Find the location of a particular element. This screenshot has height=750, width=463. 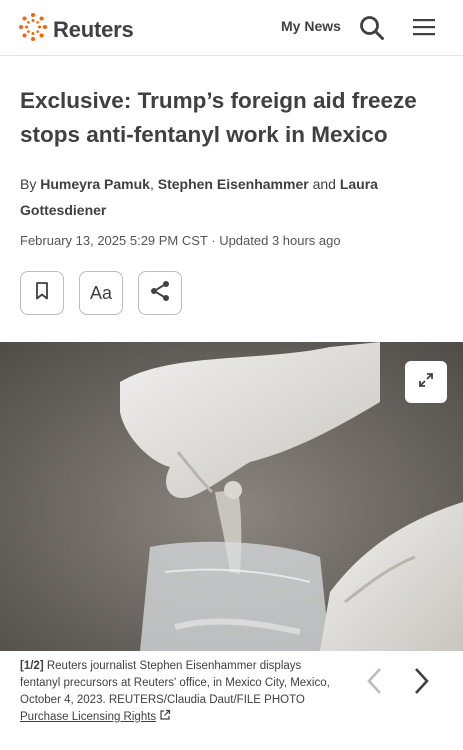

hamburger-menu-icon is located at coordinates (424, 29).